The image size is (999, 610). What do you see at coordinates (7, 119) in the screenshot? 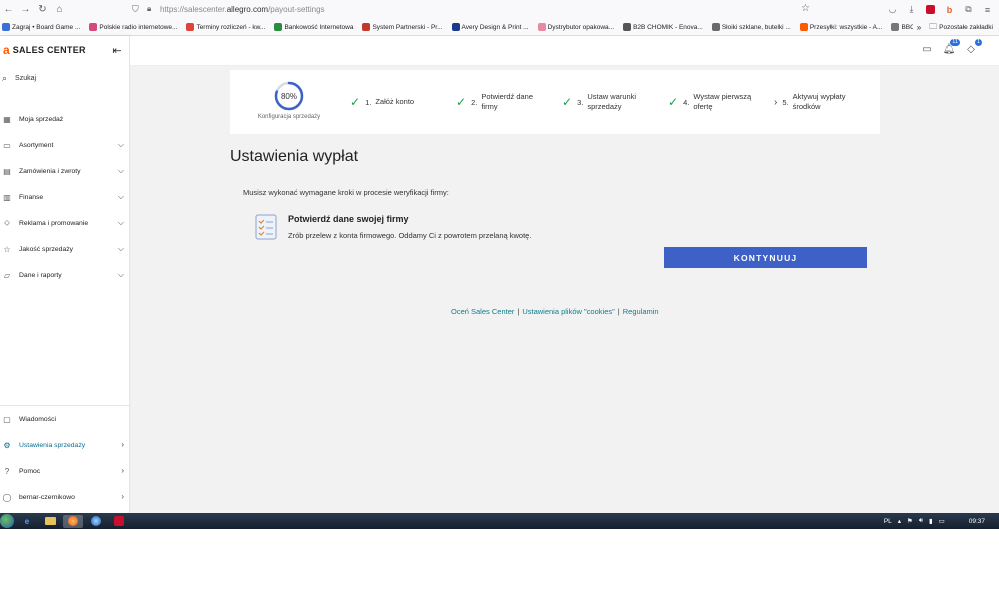
I see `grid-icon: ▦` at bounding box center [7, 119].